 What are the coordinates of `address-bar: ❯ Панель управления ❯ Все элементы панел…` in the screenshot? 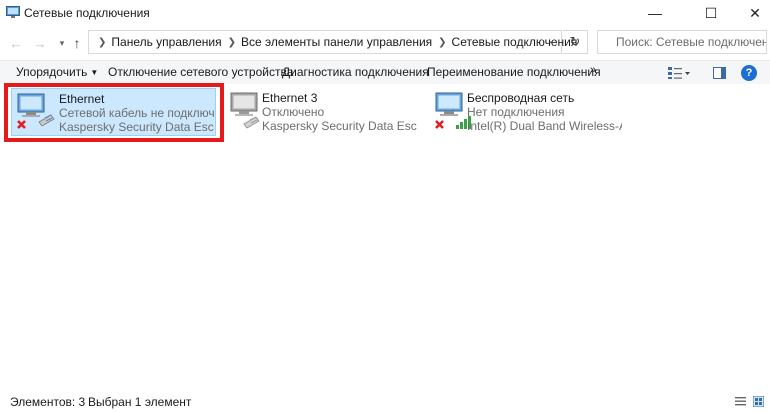 It's located at (332, 42).